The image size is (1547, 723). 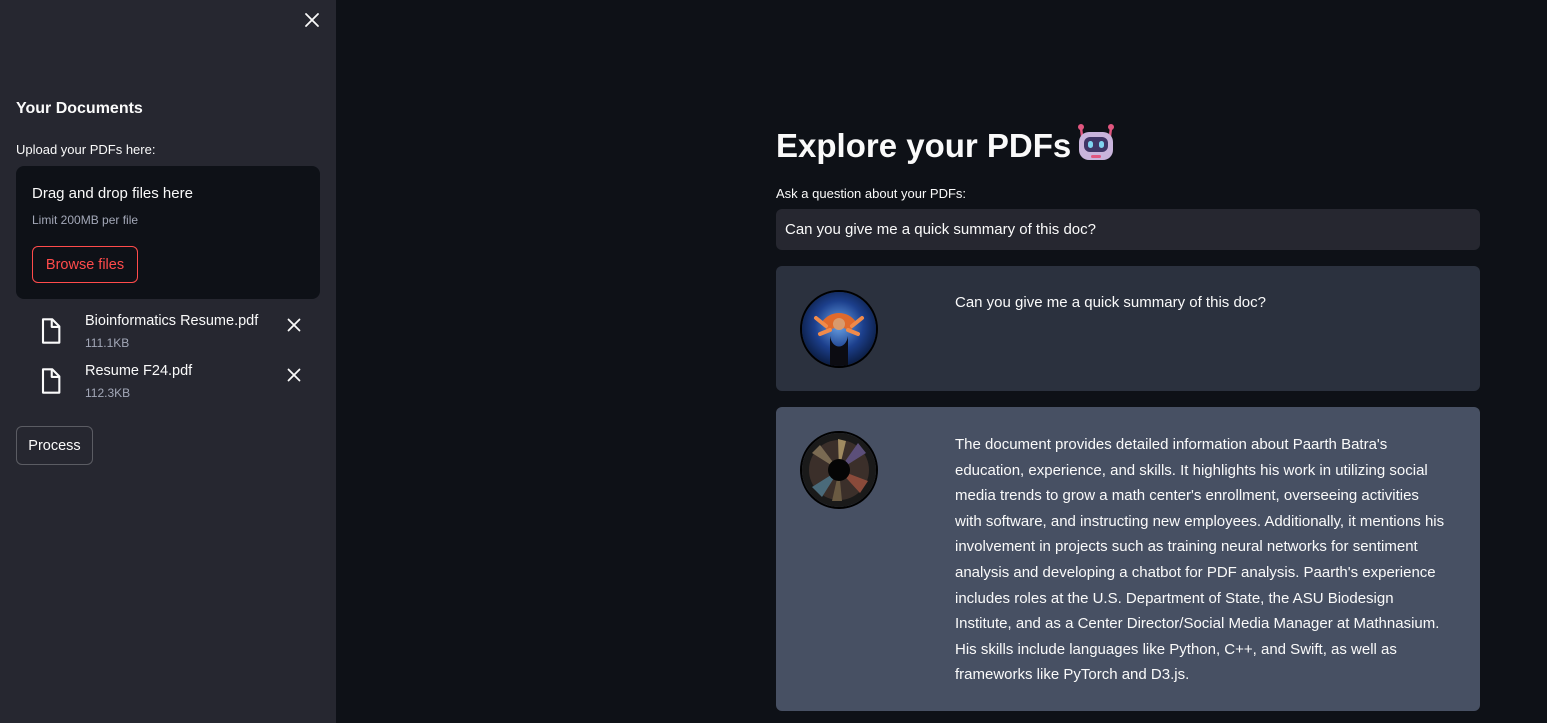 I want to click on file-size: 112.3KB, so click(x=108, y=393).